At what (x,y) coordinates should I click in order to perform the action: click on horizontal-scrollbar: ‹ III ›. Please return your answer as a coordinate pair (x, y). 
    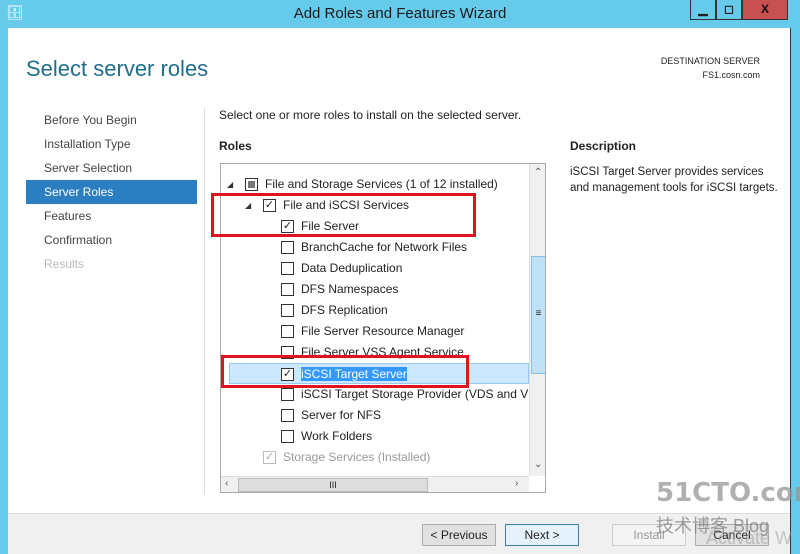
    Looking at the image, I should click on (375, 484).